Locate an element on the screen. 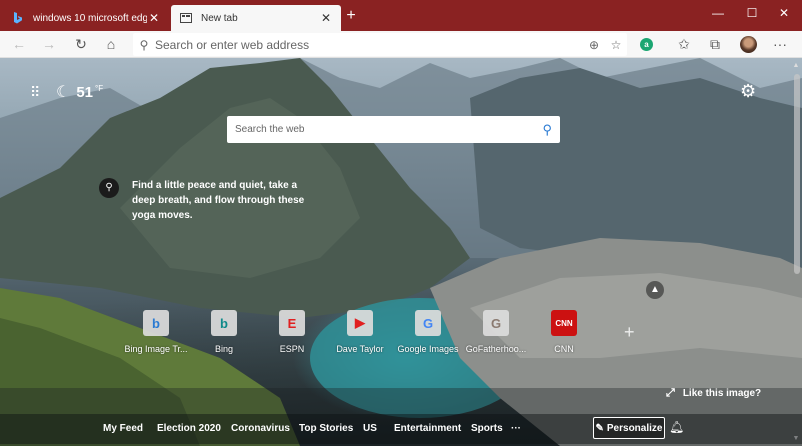  scroll-up-arrow-icon: ▲ is located at coordinates (796, 65).